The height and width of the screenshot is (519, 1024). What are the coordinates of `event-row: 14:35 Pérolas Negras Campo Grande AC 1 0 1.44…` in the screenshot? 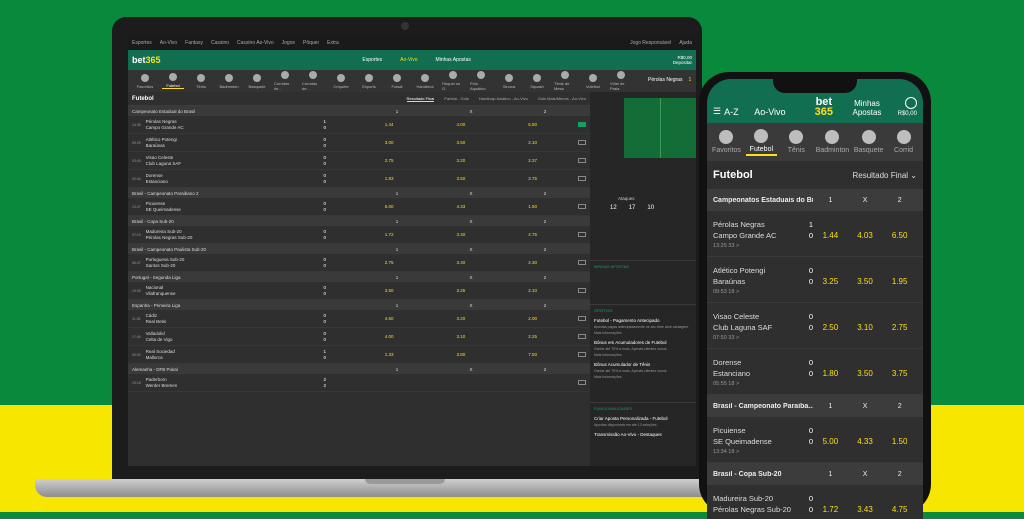 It's located at (359, 125).